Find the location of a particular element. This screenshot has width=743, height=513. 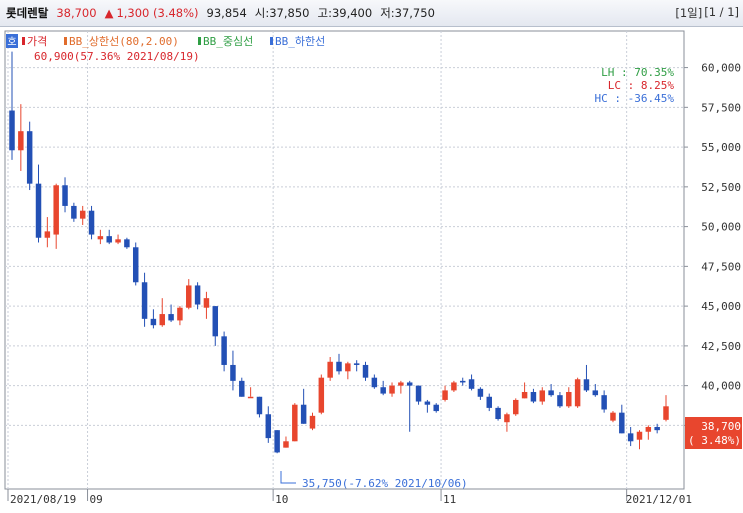

open-price: 시:37,850 is located at coordinates (282, 13).